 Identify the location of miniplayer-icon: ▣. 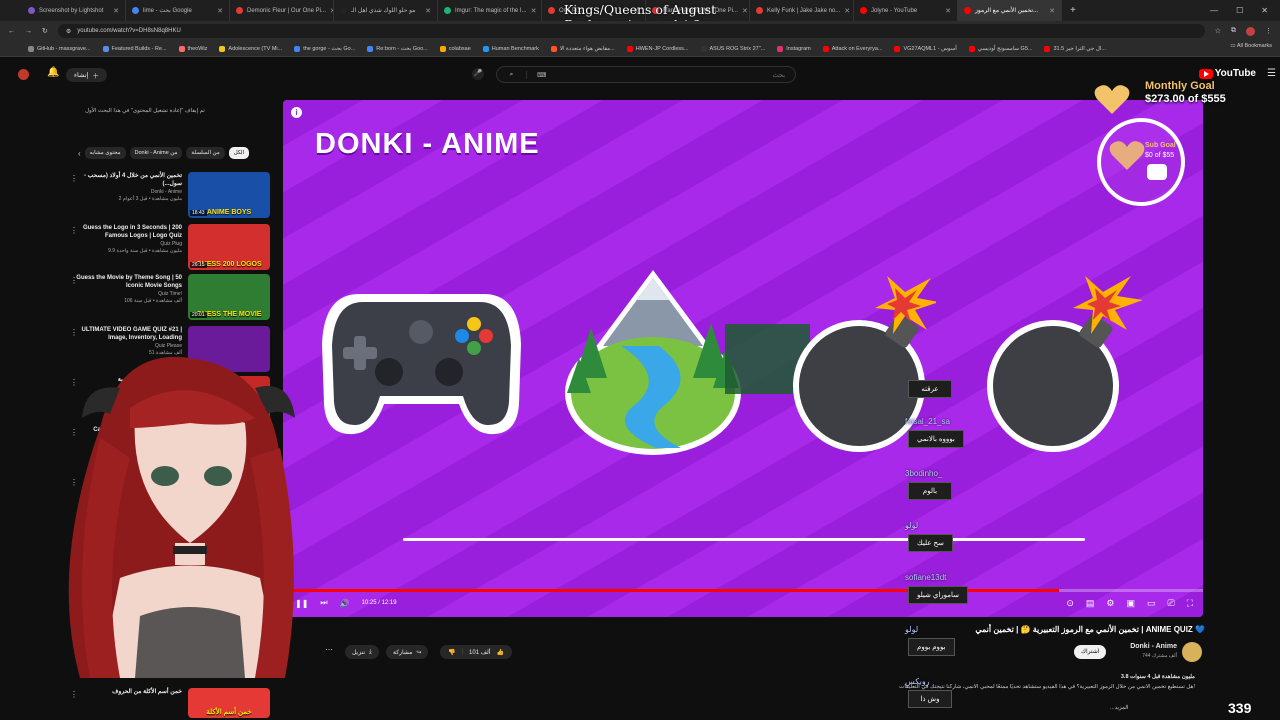
(1130, 603).